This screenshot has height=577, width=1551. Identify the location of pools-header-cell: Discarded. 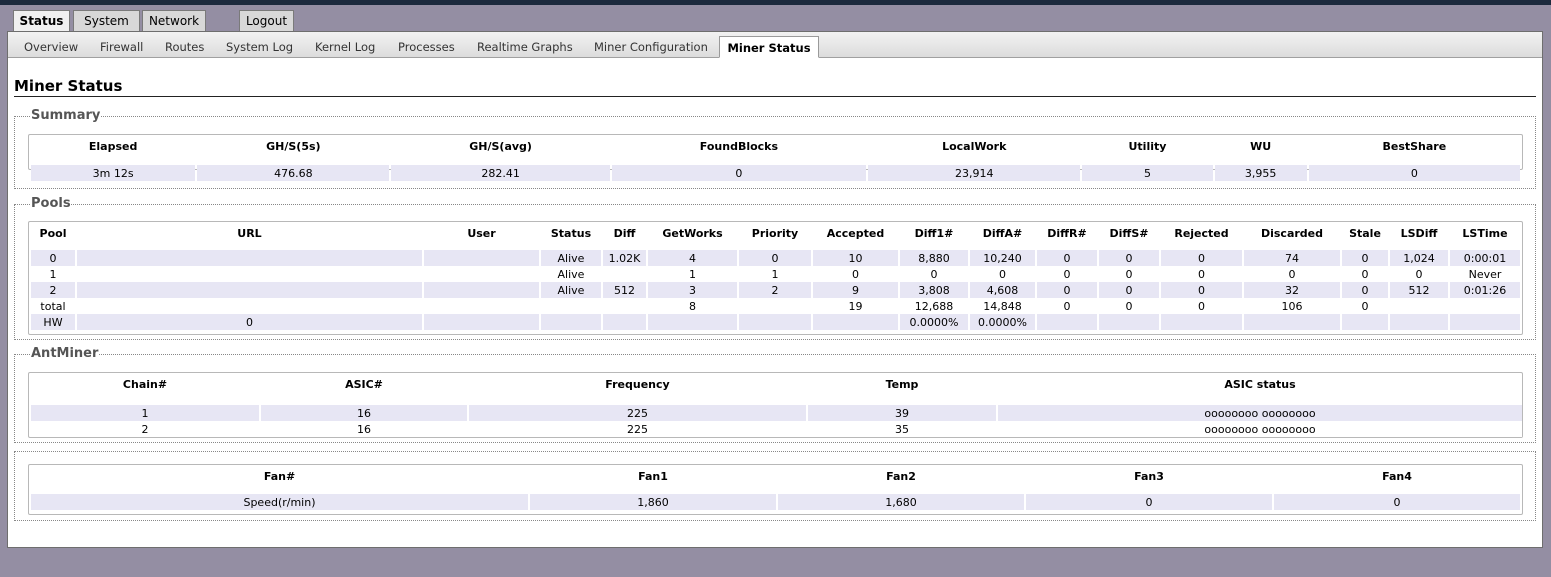
(1292, 233).